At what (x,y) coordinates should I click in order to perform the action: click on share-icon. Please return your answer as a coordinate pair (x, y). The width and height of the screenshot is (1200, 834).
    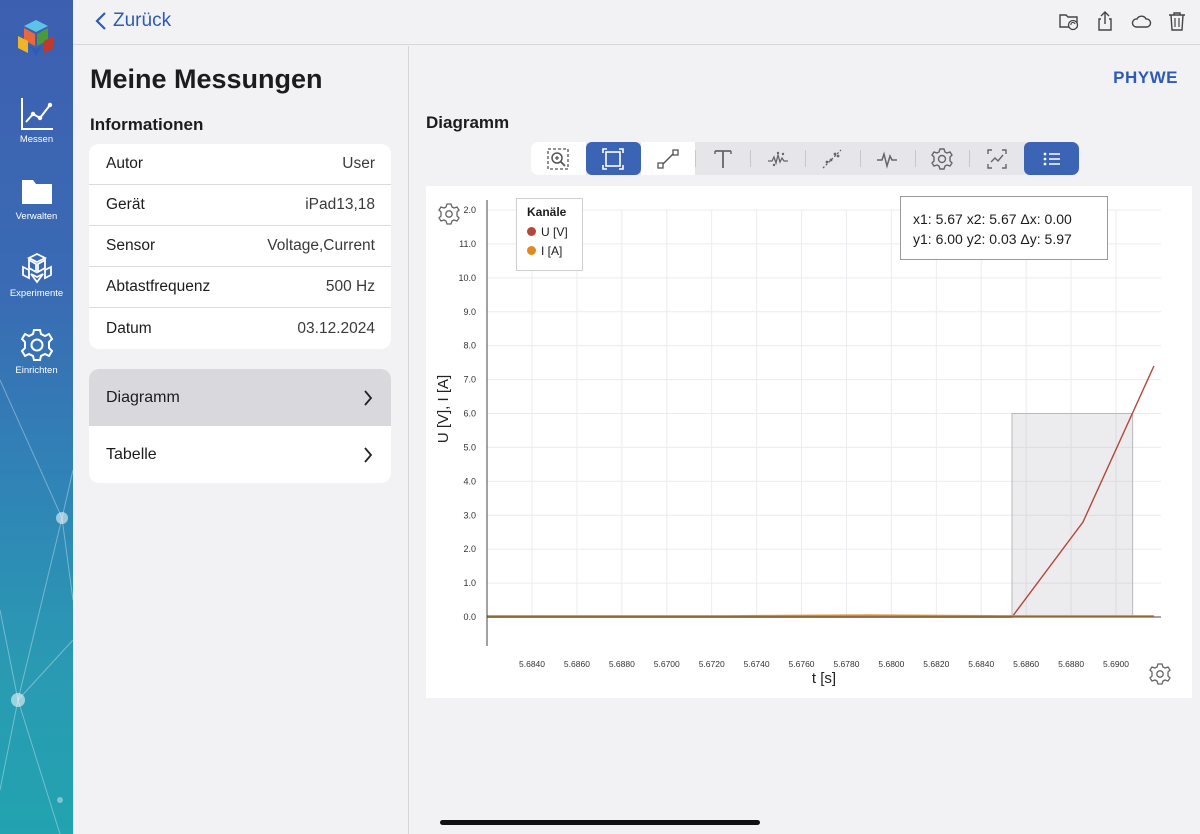
    Looking at the image, I should click on (1105, 21).